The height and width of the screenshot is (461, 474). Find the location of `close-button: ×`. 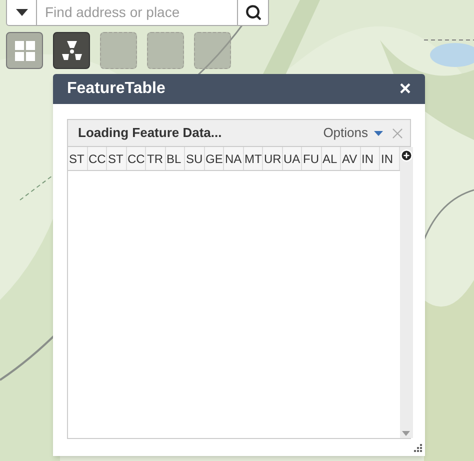

close-button: × is located at coordinates (405, 89).